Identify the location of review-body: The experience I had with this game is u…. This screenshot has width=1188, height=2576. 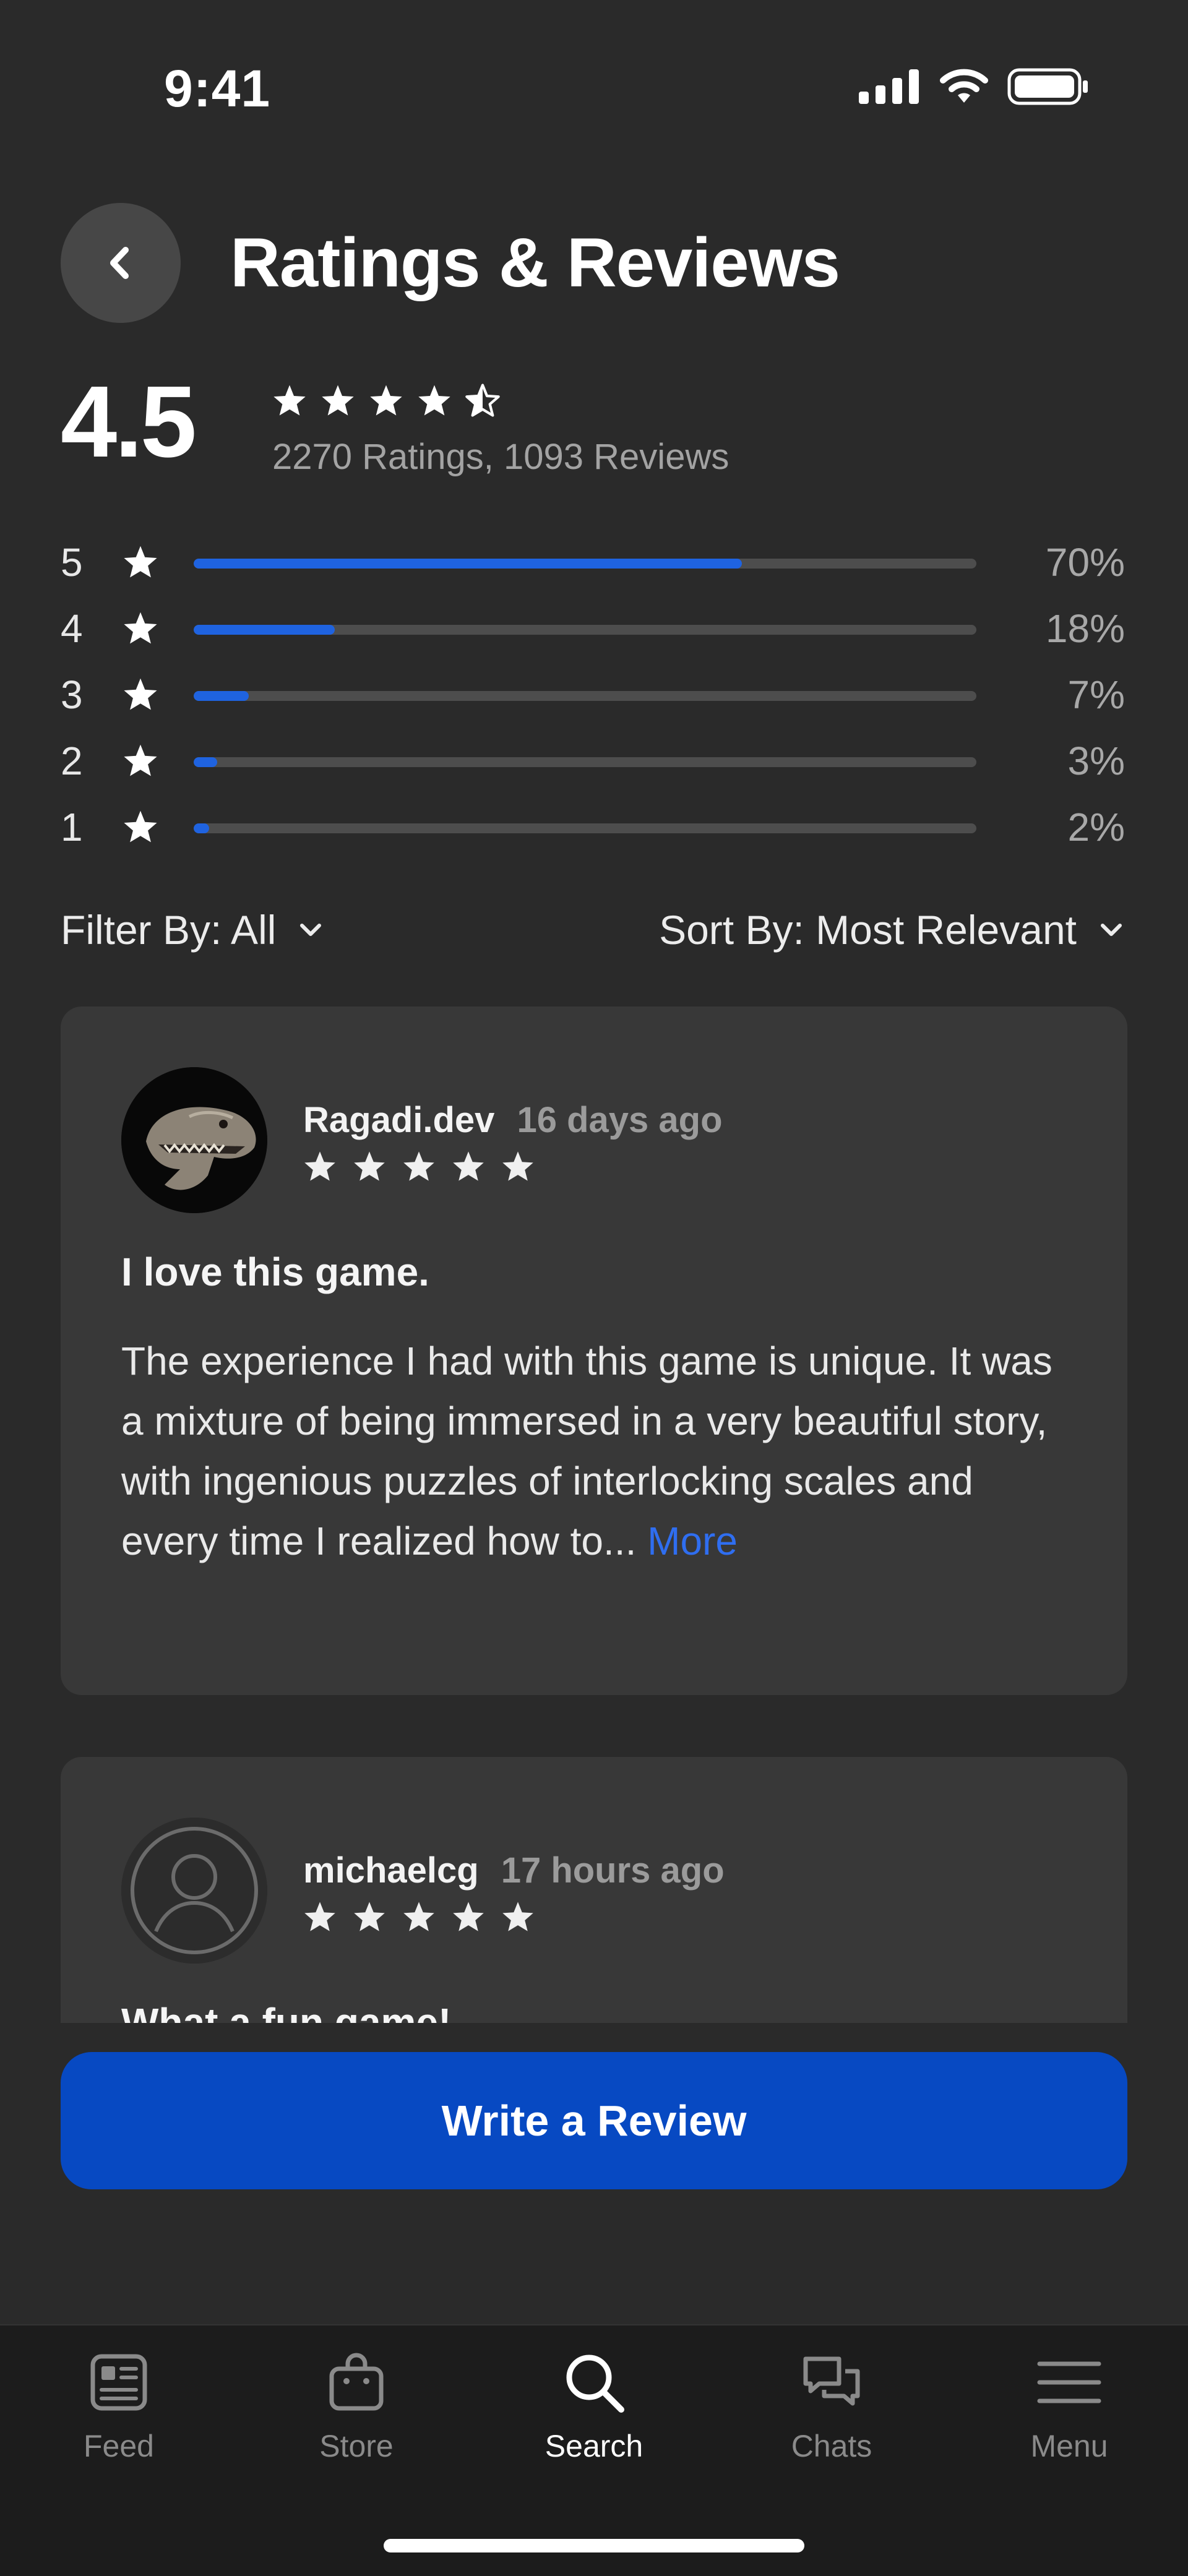
(594, 1451).